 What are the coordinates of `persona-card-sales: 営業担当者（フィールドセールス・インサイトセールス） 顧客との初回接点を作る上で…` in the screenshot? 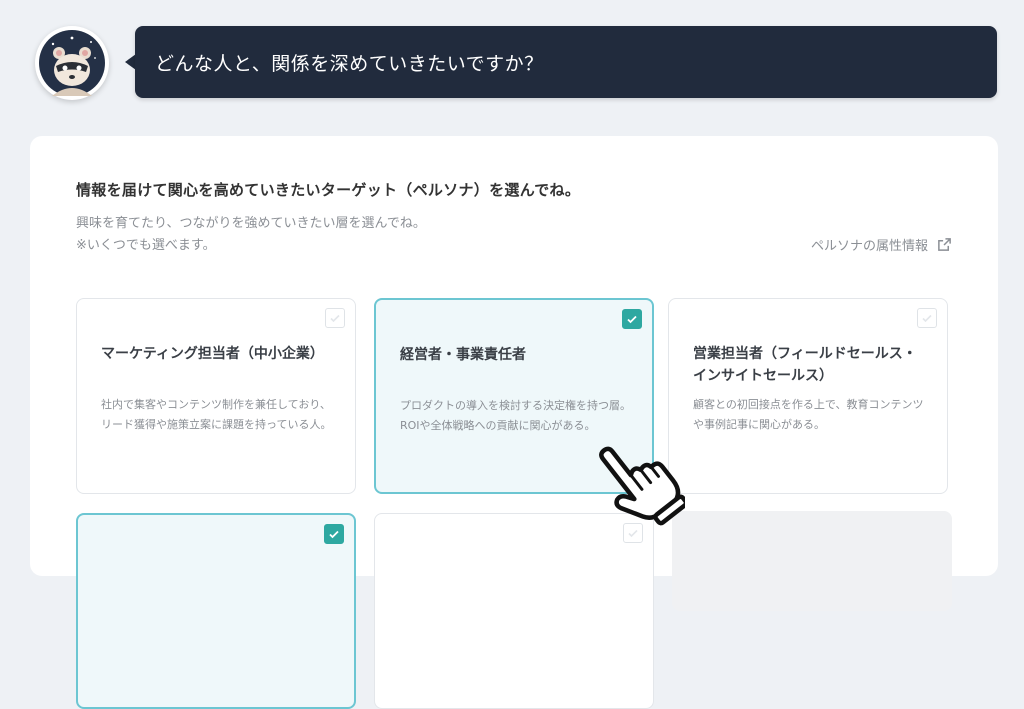 It's located at (808, 396).